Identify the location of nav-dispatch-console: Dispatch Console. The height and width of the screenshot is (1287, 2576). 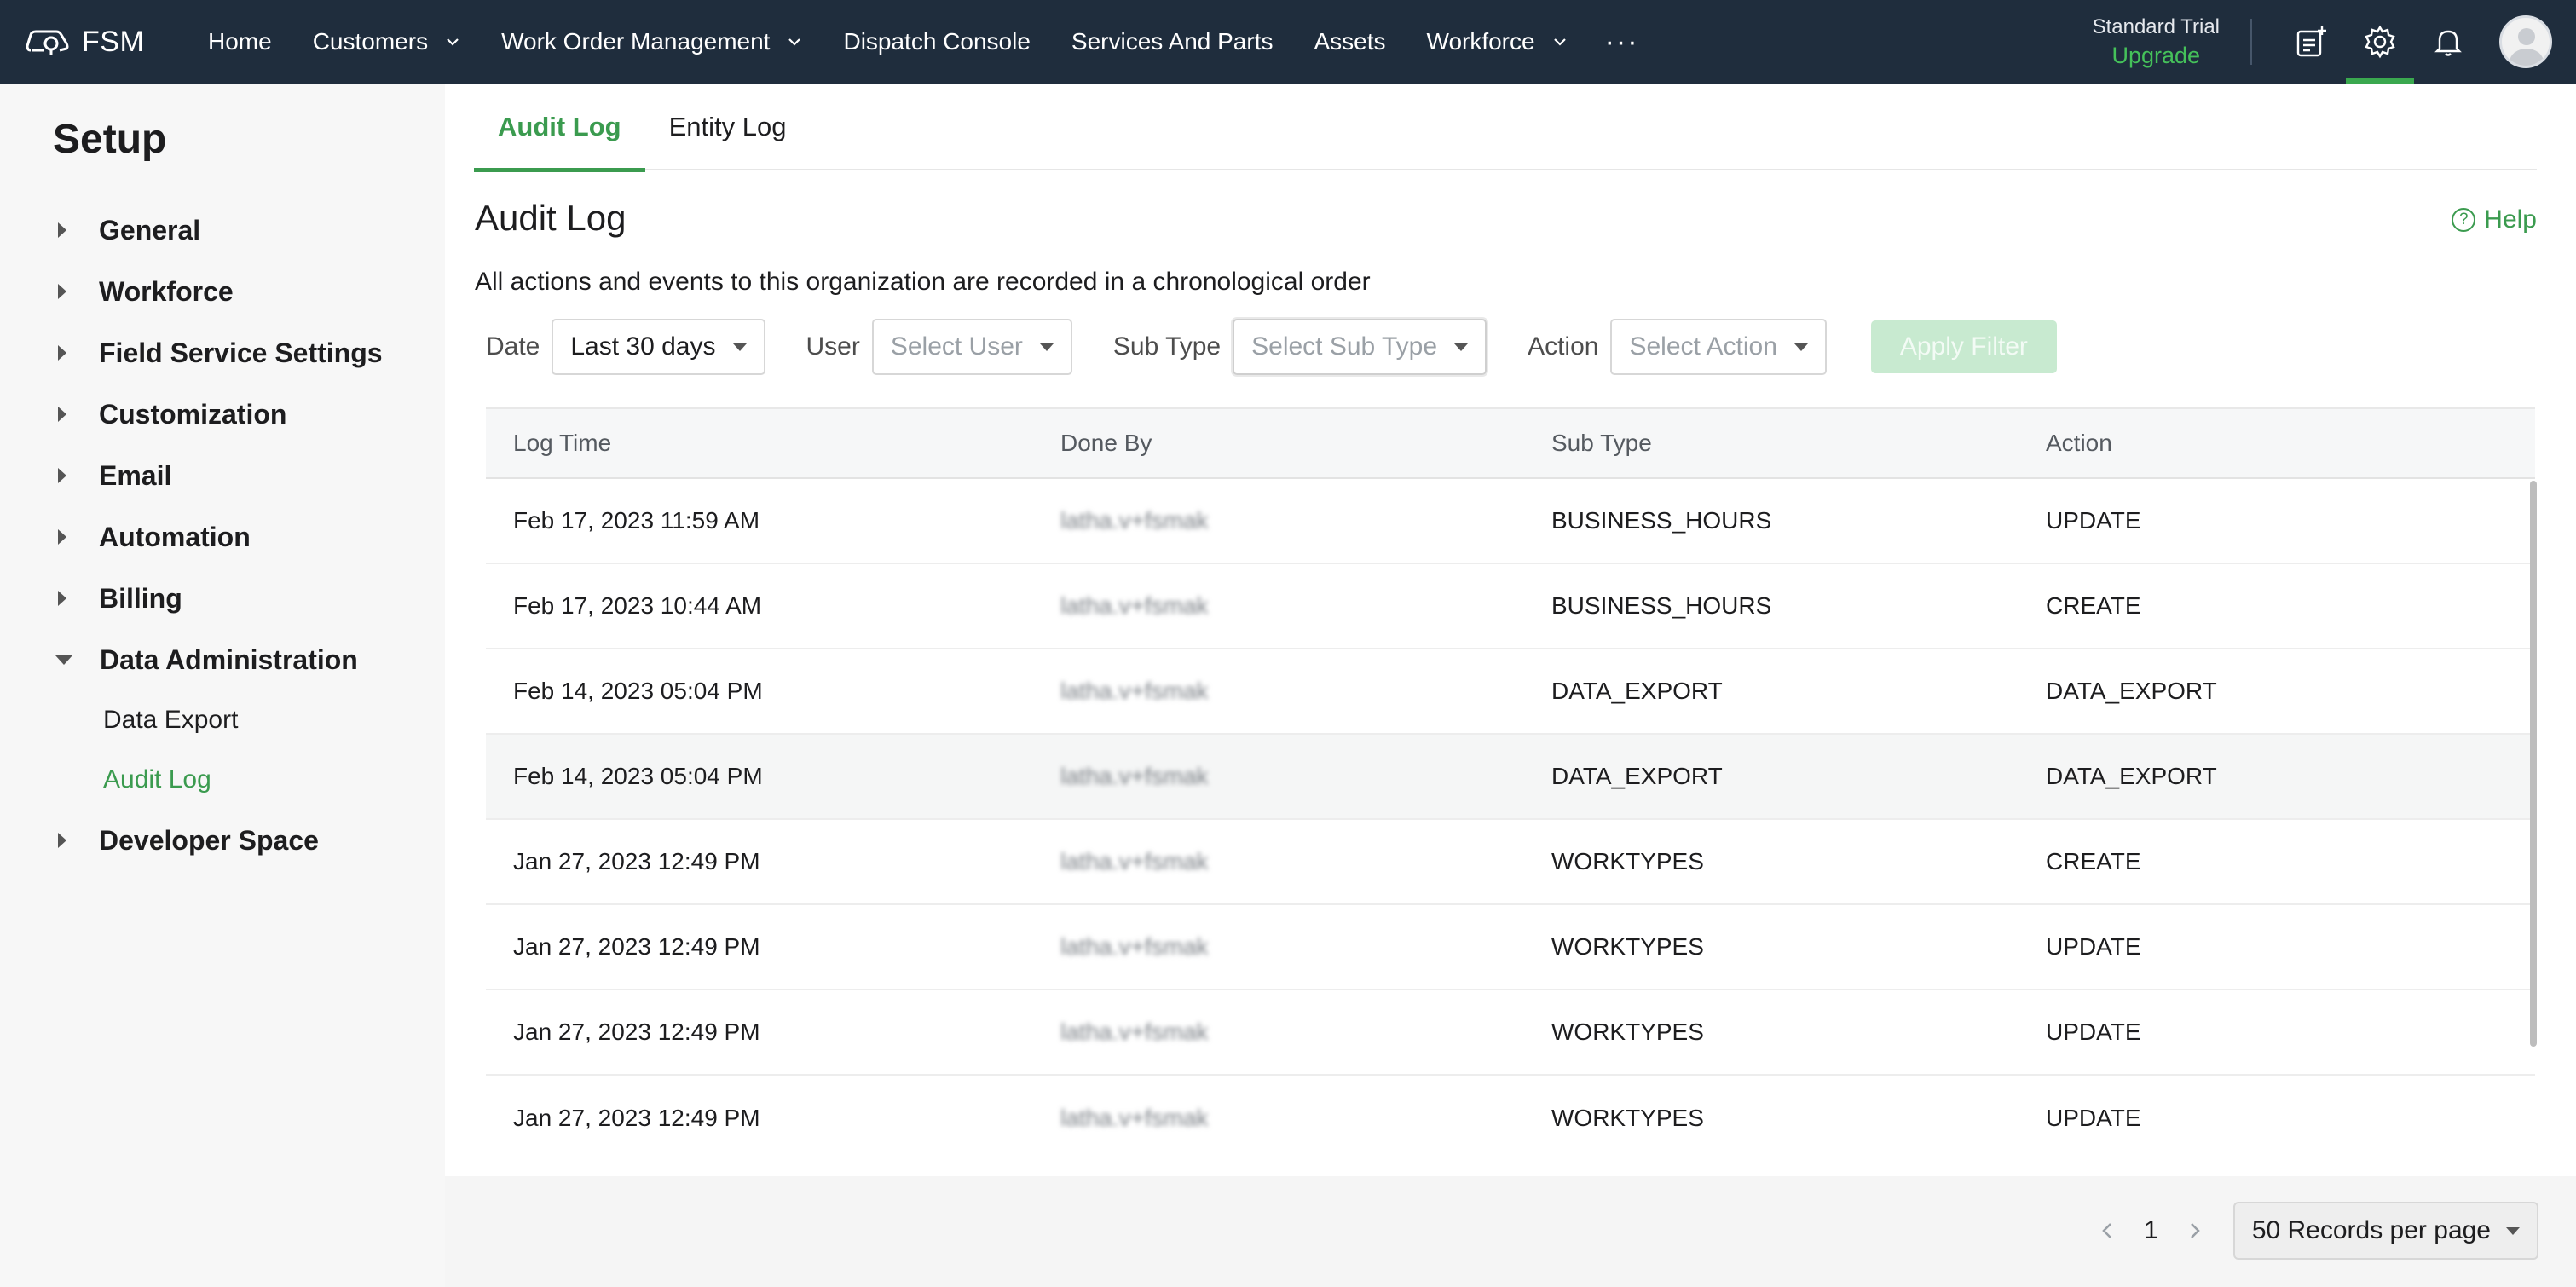
(936, 42).